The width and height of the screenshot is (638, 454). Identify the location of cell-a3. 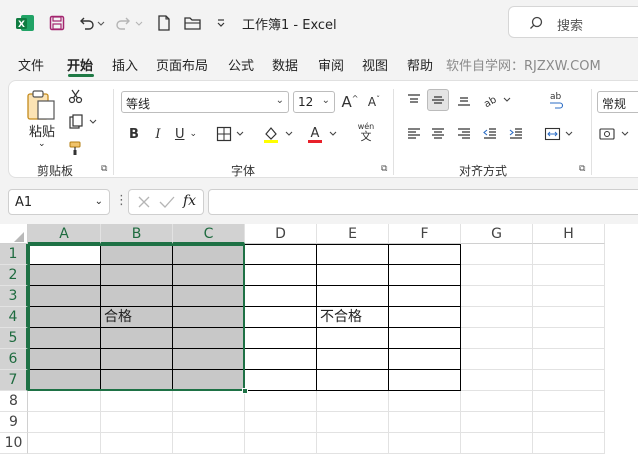
(64, 296).